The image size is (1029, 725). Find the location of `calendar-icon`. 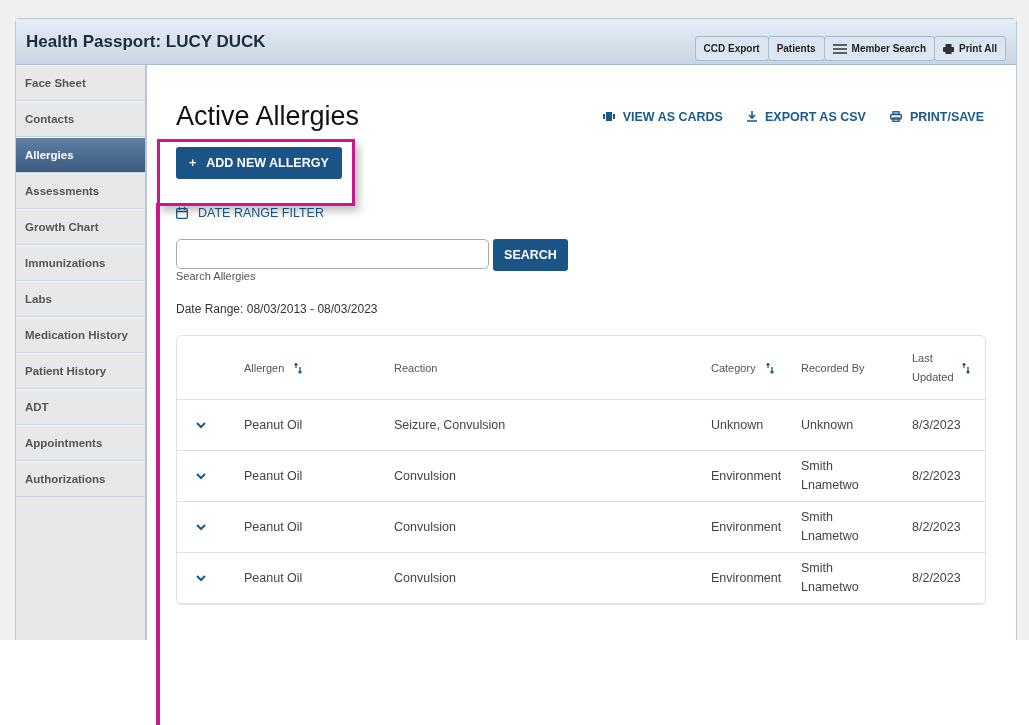

calendar-icon is located at coordinates (182, 213).